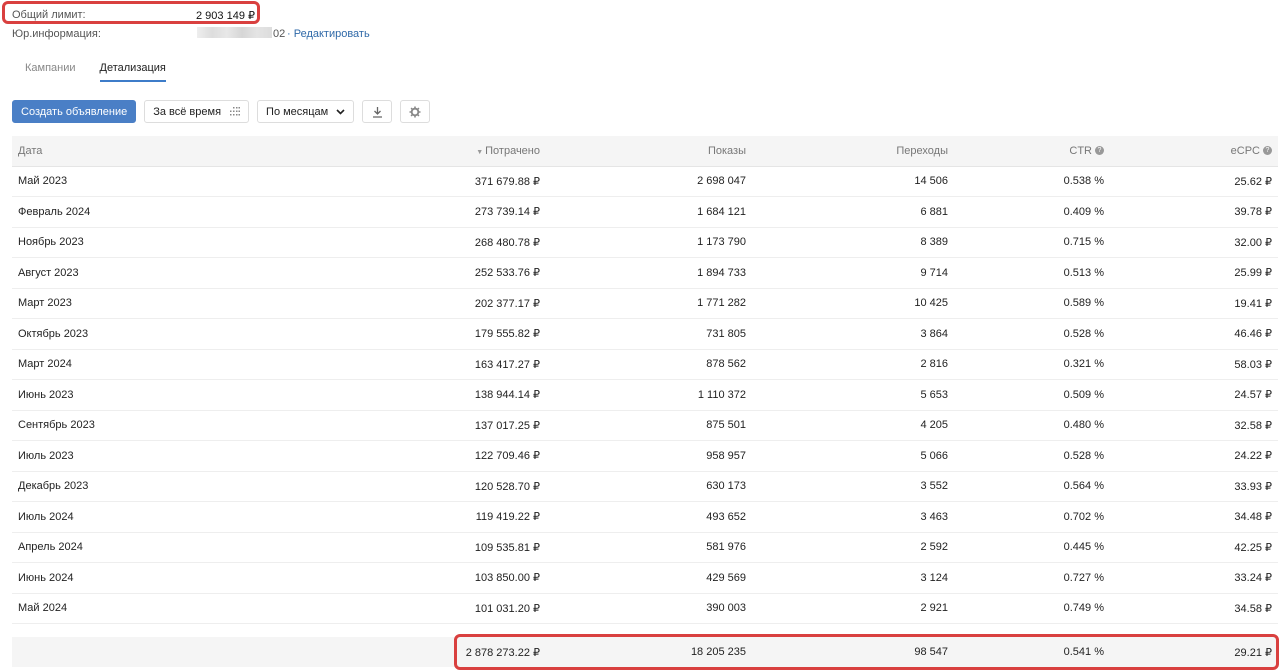 The height and width of the screenshot is (670, 1280). What do you see at coordinates (512, 150) in the screenshot?
I see `col-spent-label: Потрачено` at bounding box center [512, 150].